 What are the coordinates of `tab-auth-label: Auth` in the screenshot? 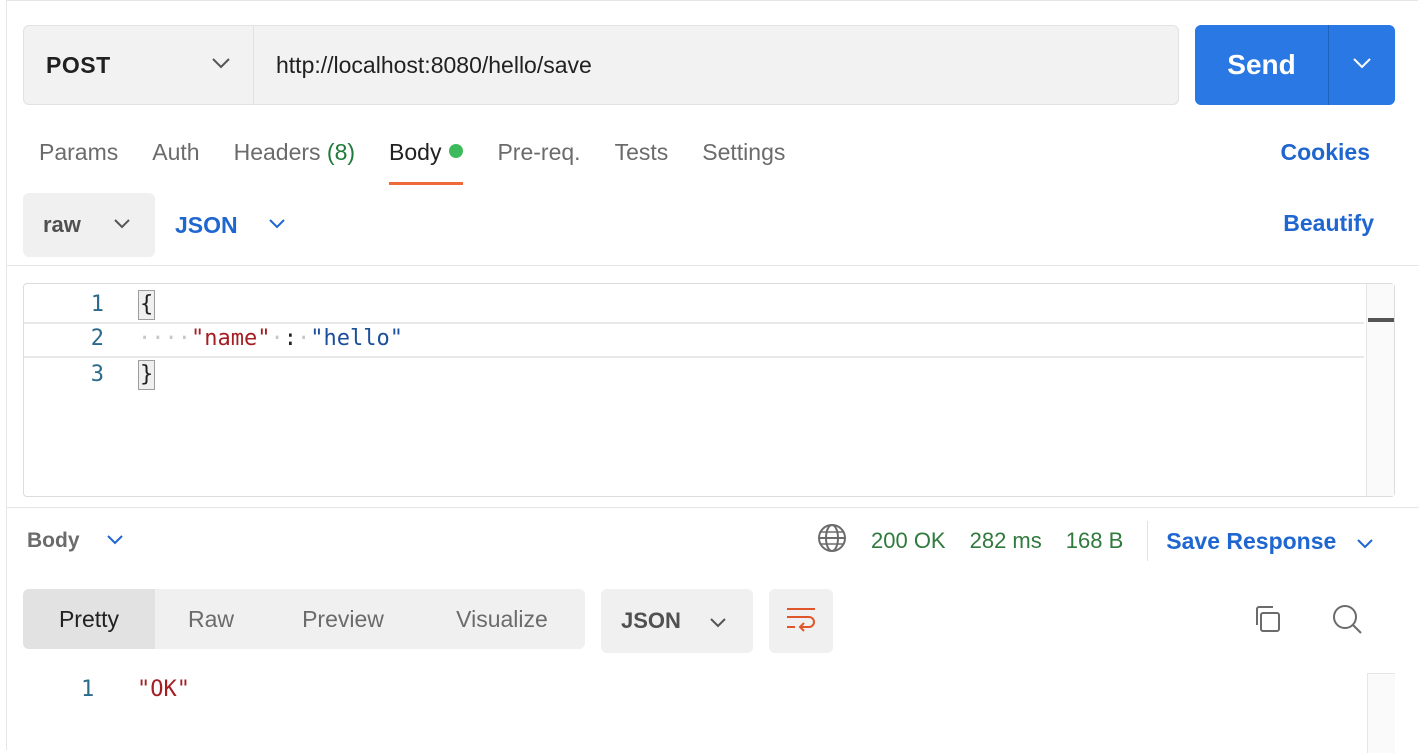 It's located at (176, 152).